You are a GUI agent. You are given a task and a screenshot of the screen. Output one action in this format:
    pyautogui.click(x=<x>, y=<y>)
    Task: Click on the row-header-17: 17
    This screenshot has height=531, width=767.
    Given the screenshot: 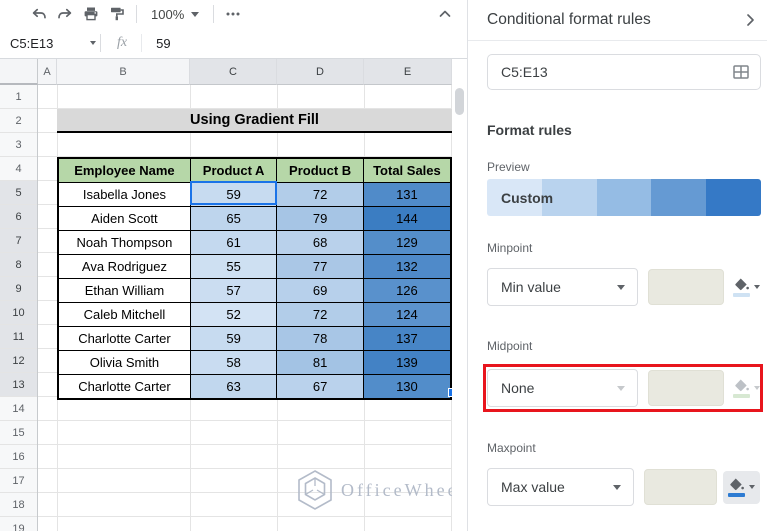 What is the action you would take?
    pyautogui.click(x=18, y=481)
    